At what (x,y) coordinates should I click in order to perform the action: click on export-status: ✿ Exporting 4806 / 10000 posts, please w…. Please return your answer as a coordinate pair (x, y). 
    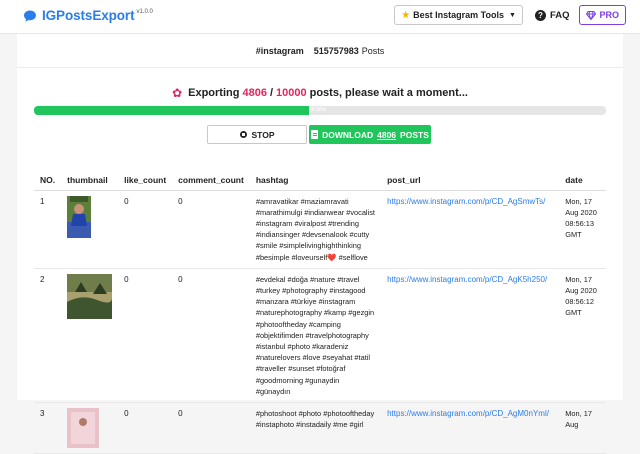
    Looking at the image, I should click on (320, 93).